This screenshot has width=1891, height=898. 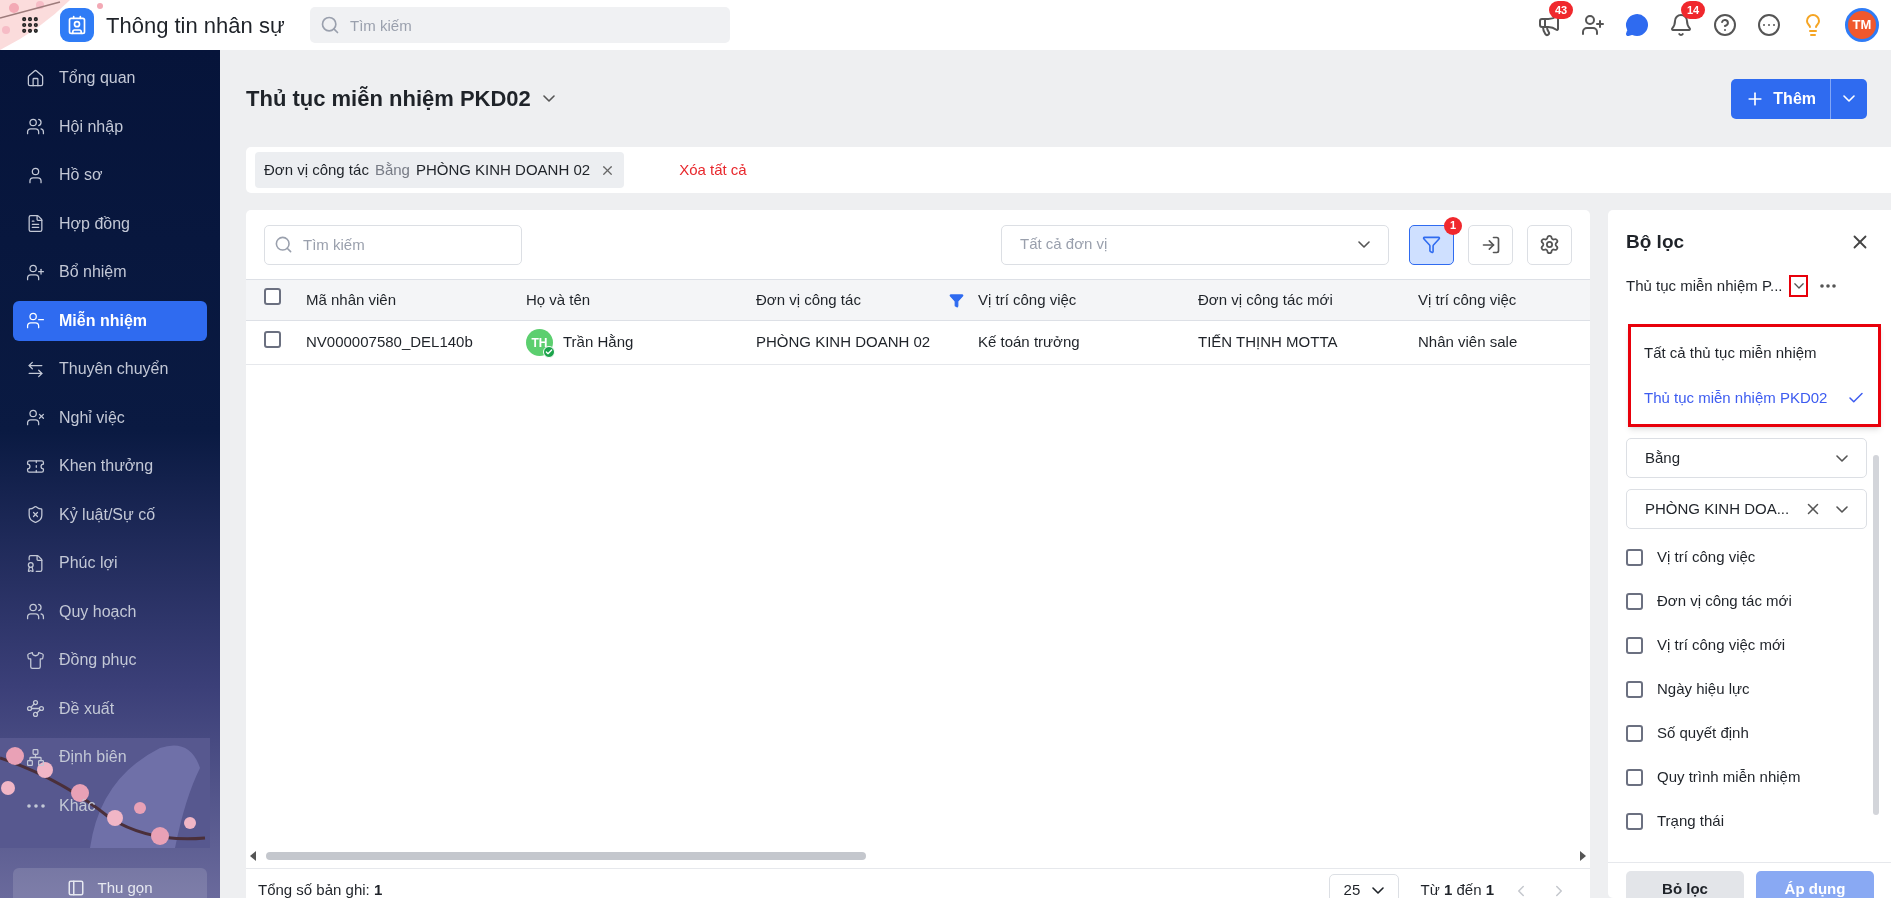 What do you see at coordinates (713, 170) in the screenshot?
I see `clear-all-link: Xóa tất cả` at bounding box center [713, 170].